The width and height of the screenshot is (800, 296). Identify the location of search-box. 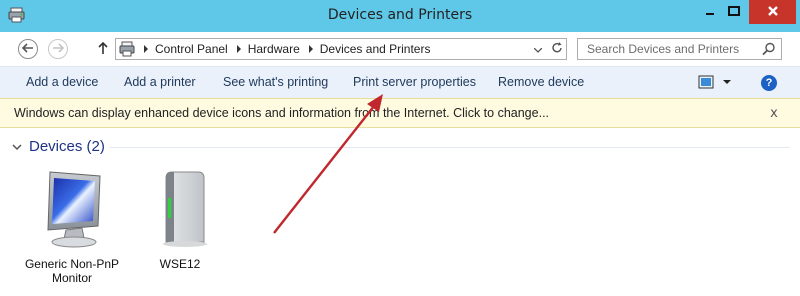
(679, 49).